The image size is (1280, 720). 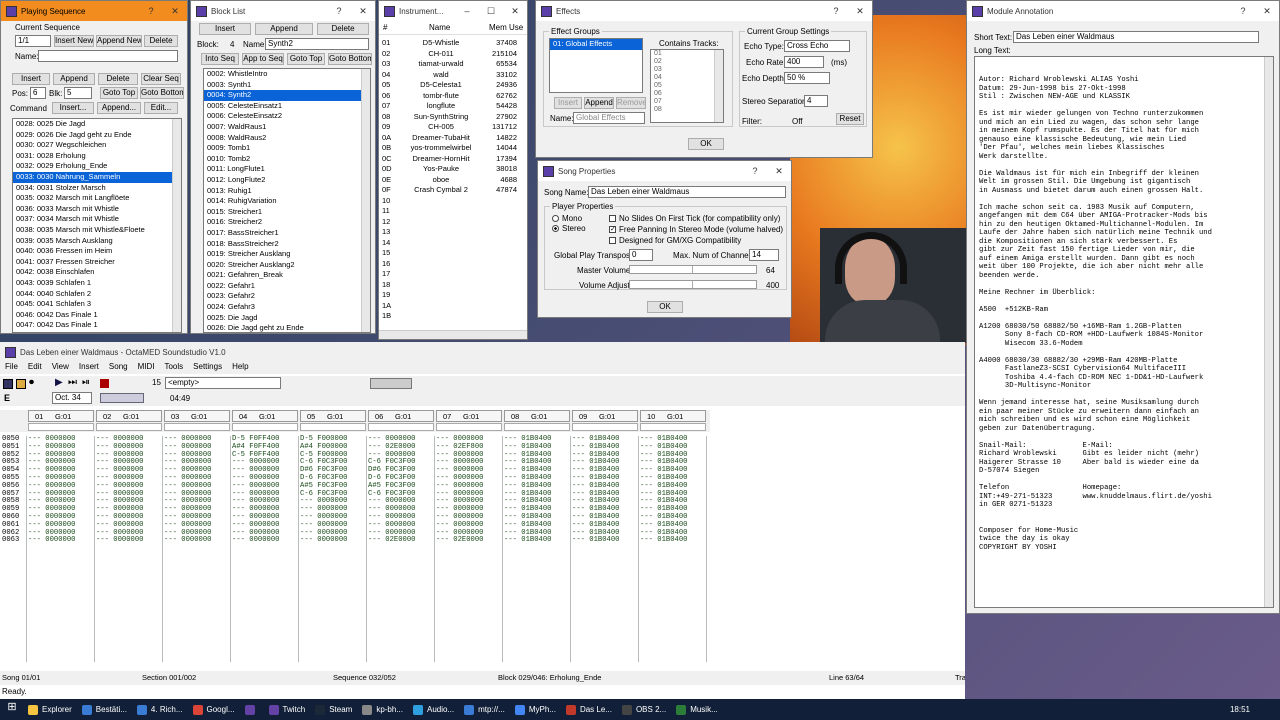 What do you see at coordinates (287, 265) in the screenshot?
I see `block-item: 0020: Streicher Ausklang2` at bounding box center [287, 265].